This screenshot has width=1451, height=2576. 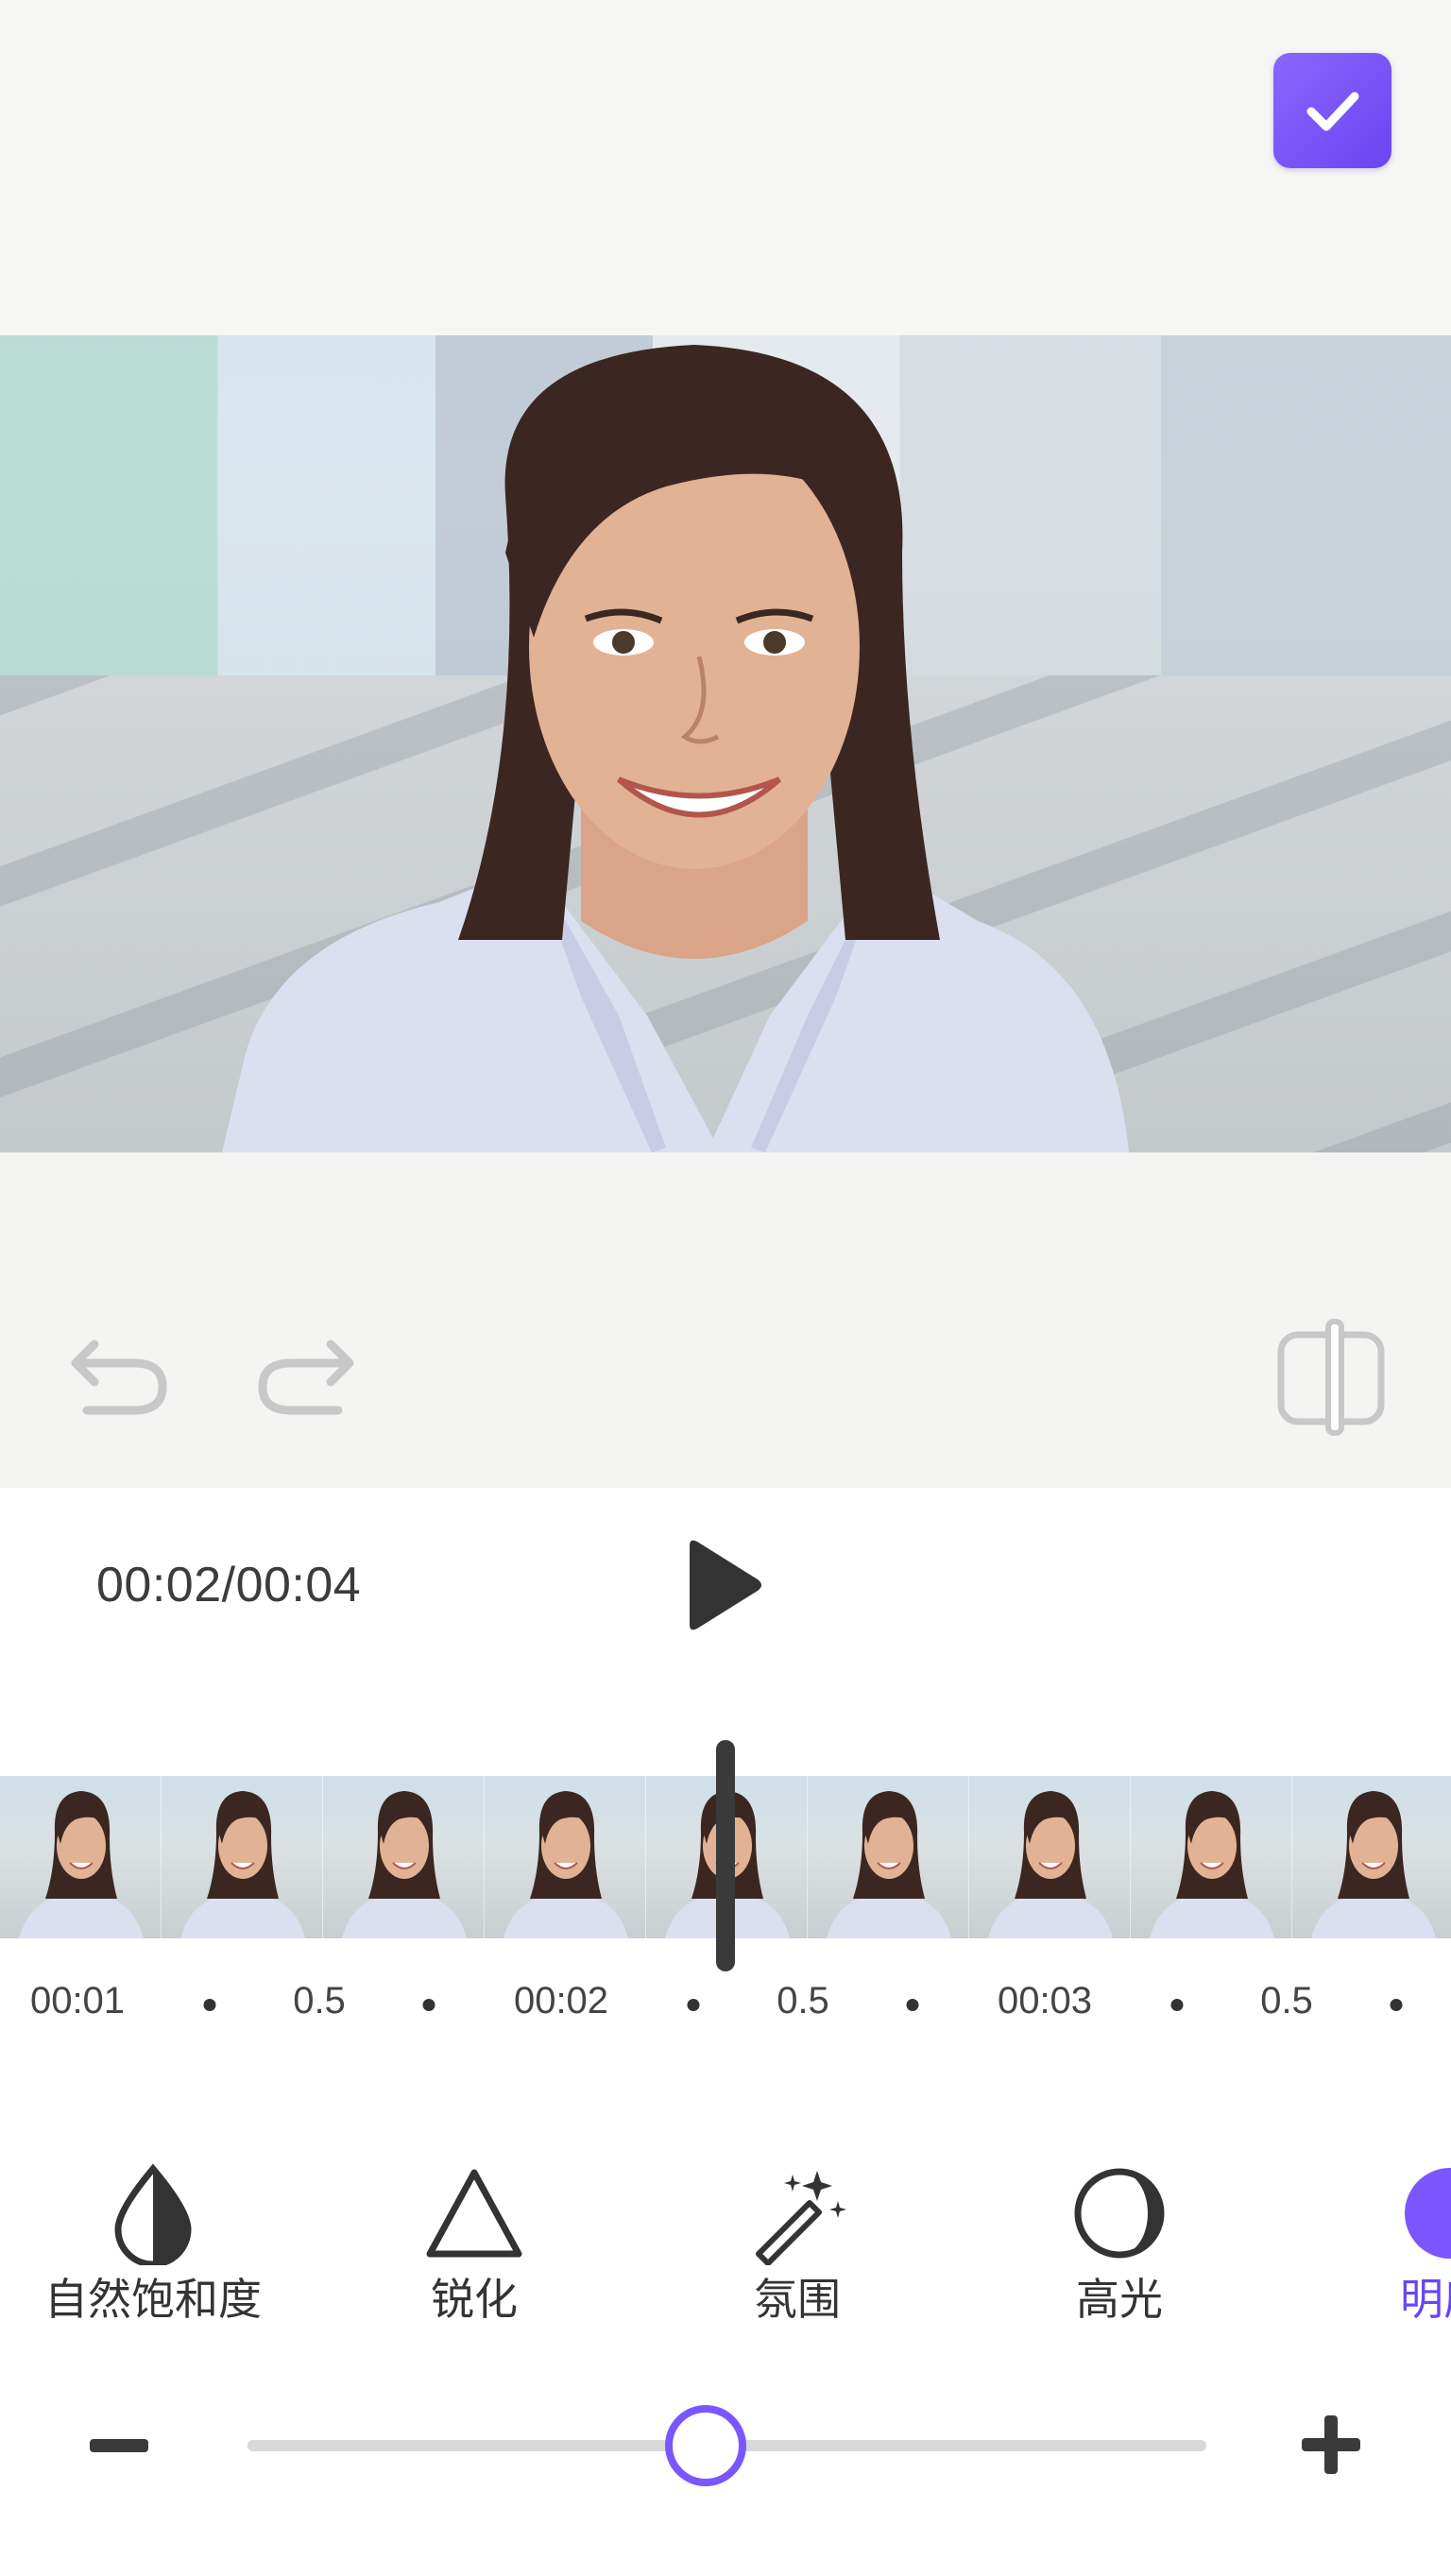 I want to click on ruler-label: 00:01, so click(x=77, y=2001).